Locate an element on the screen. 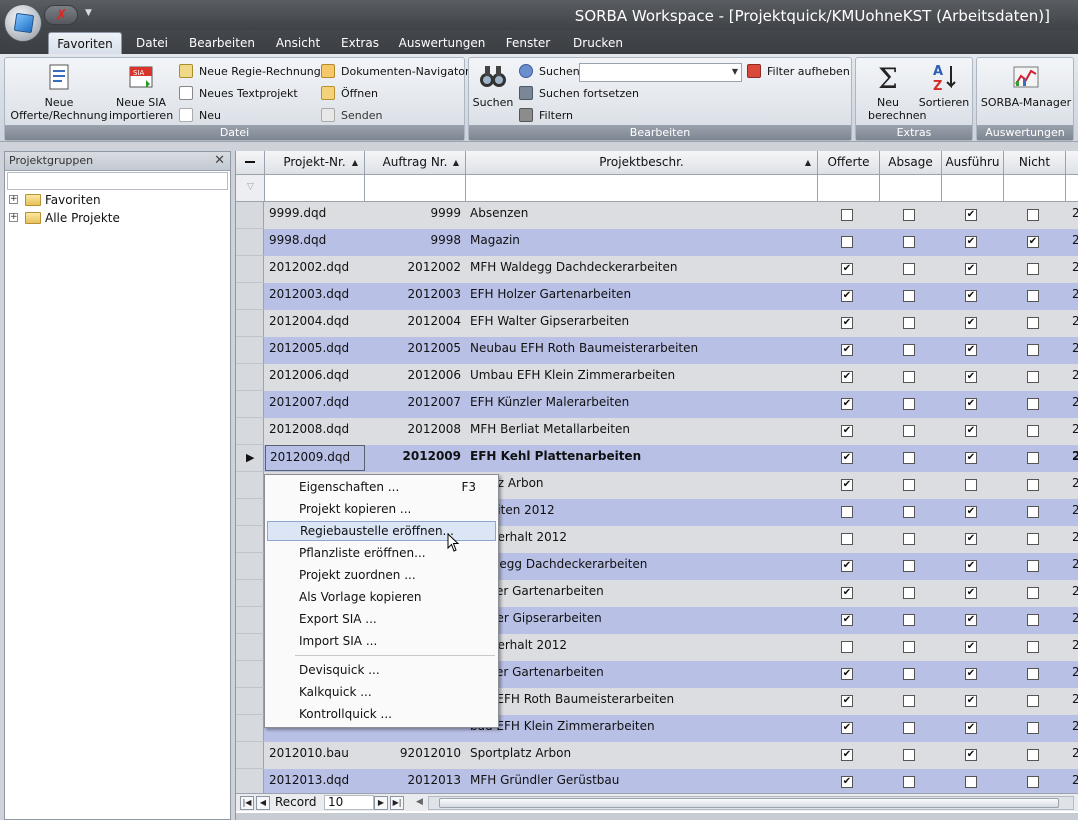  neu-button: Neu is located at coordinates (200, 116).